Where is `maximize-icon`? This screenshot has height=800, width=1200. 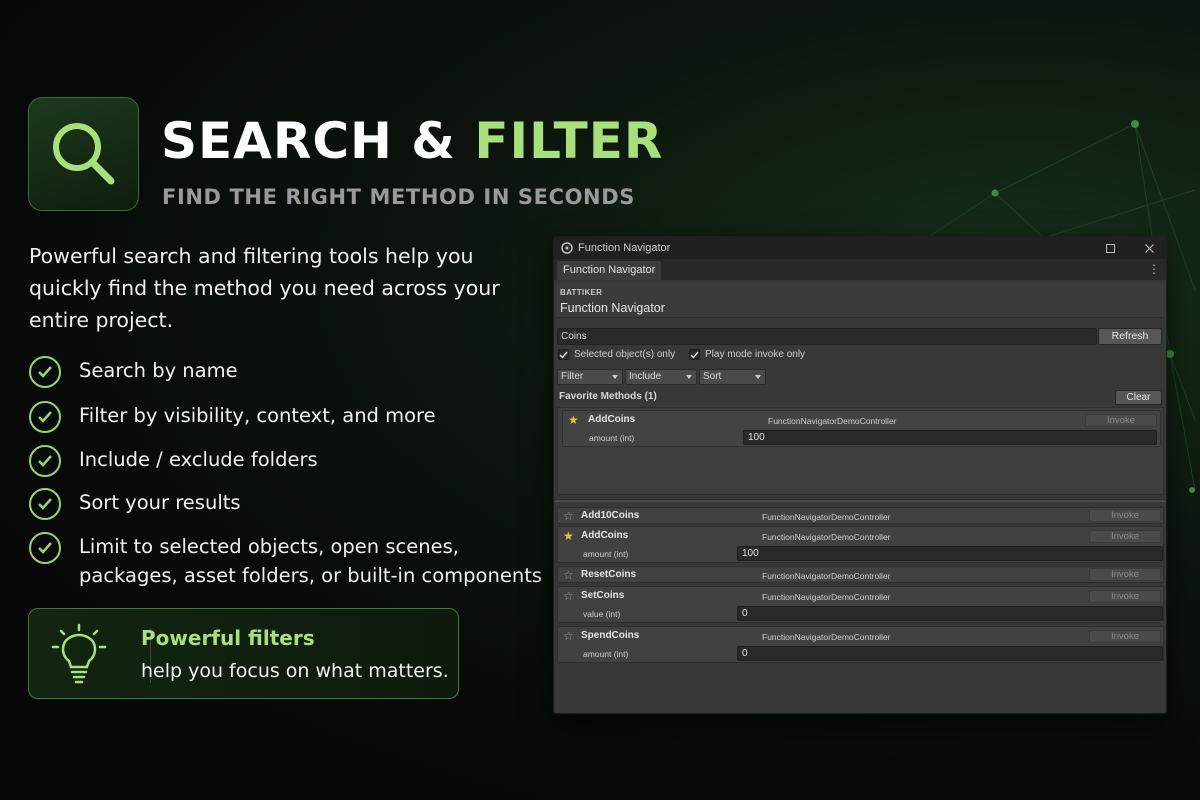 maximize-icon is located at coordinates (1110, 248).